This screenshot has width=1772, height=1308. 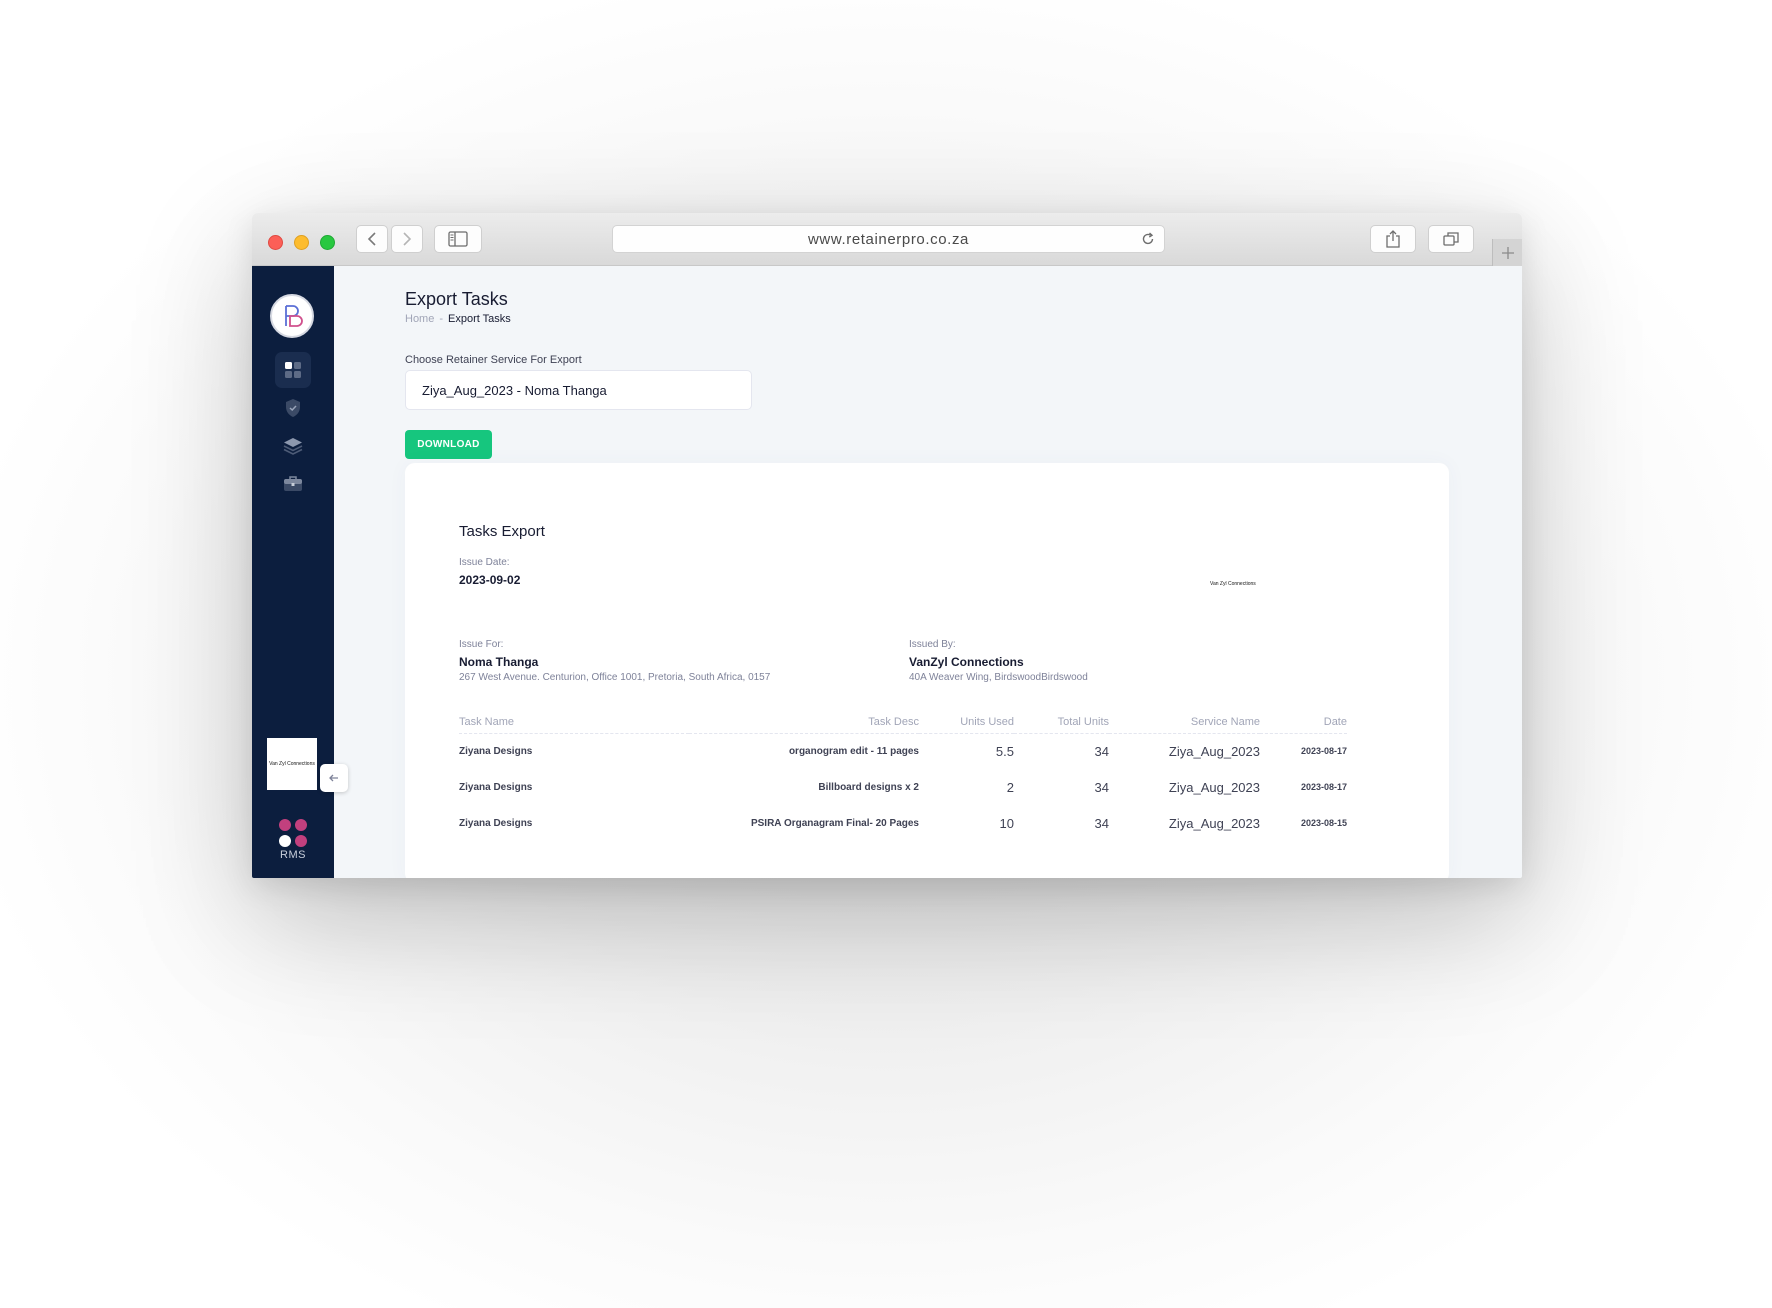 I want to click on col-total-units: Total Units, so click(x=1061, y=722).